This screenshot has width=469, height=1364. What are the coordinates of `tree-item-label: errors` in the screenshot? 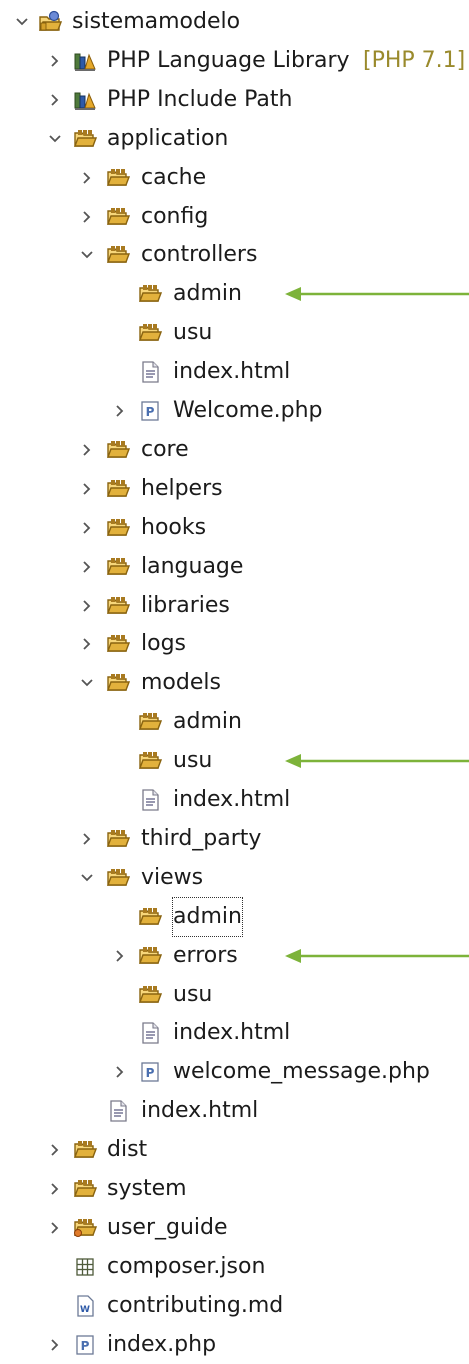 It's located at (205, 955).